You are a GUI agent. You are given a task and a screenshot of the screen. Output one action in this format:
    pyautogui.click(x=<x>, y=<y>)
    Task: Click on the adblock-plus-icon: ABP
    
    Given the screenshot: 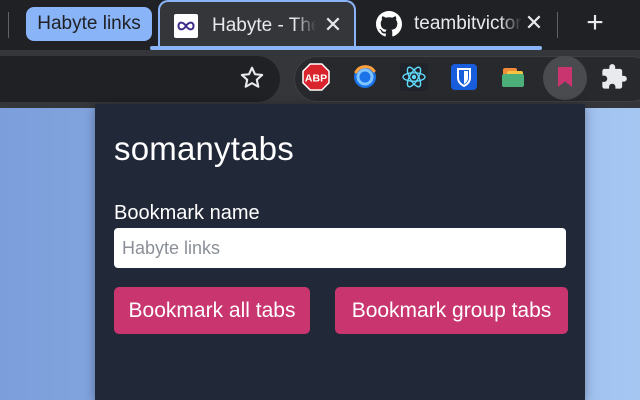 What is the action you would take?
    pyautogui.click(x=316, y=77)
    